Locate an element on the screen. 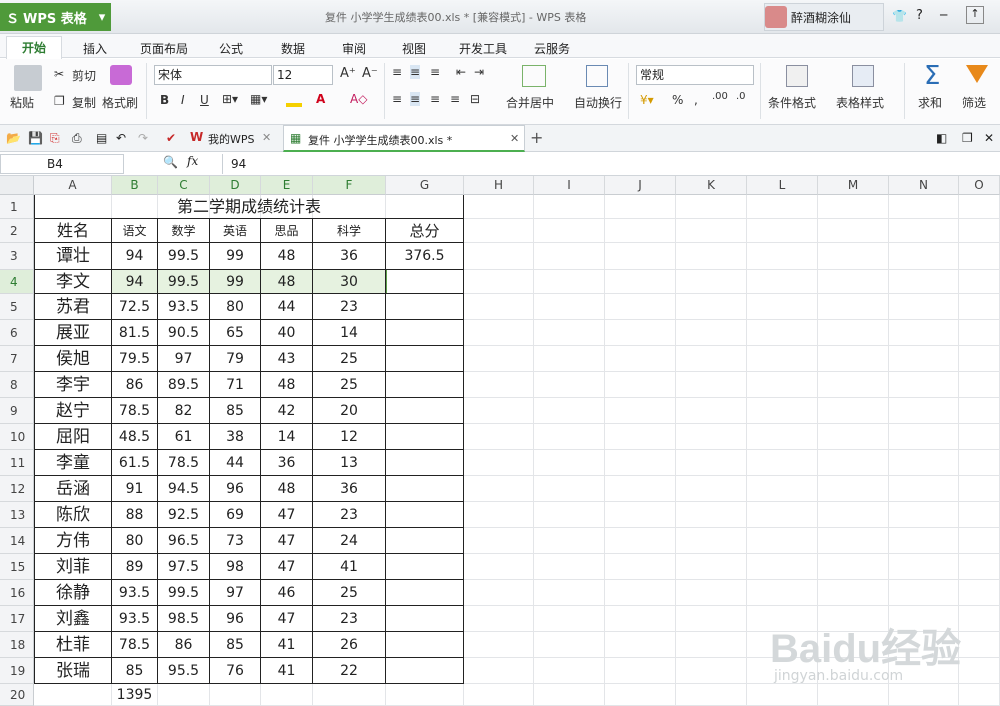  shrink-font-icon: A⁻ is located at coordinates (370, 73).